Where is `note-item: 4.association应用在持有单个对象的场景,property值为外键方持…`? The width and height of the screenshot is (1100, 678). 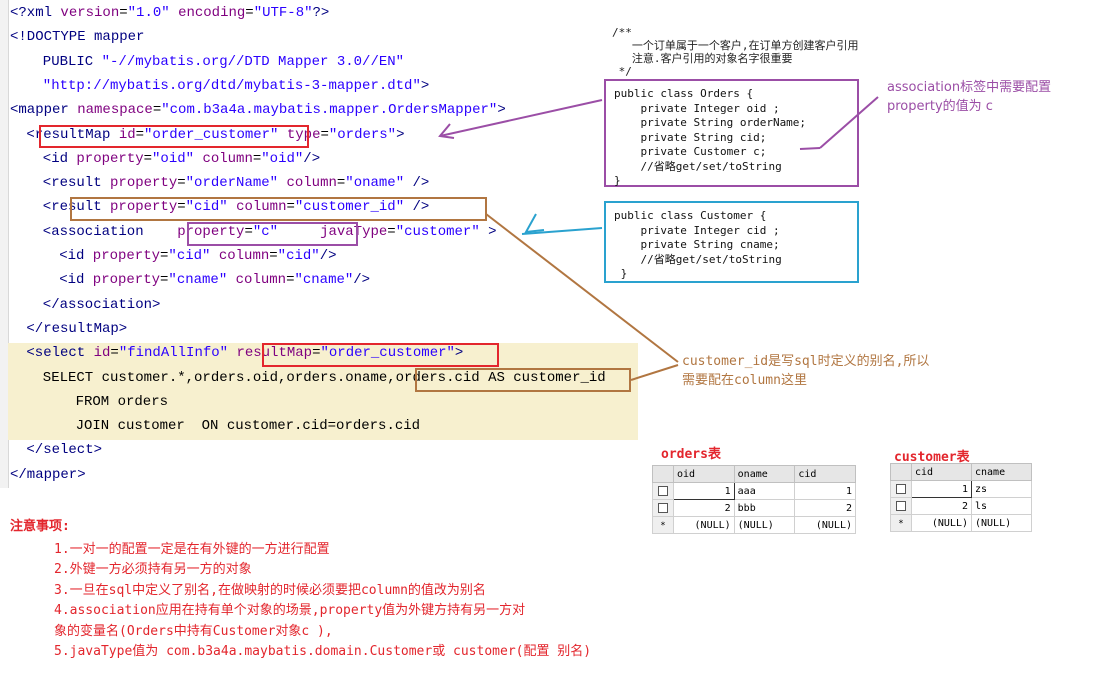
note-item: 4.association应用在持有单个对象的场景,property值为外键方持… is located at coordinates (290, 610).